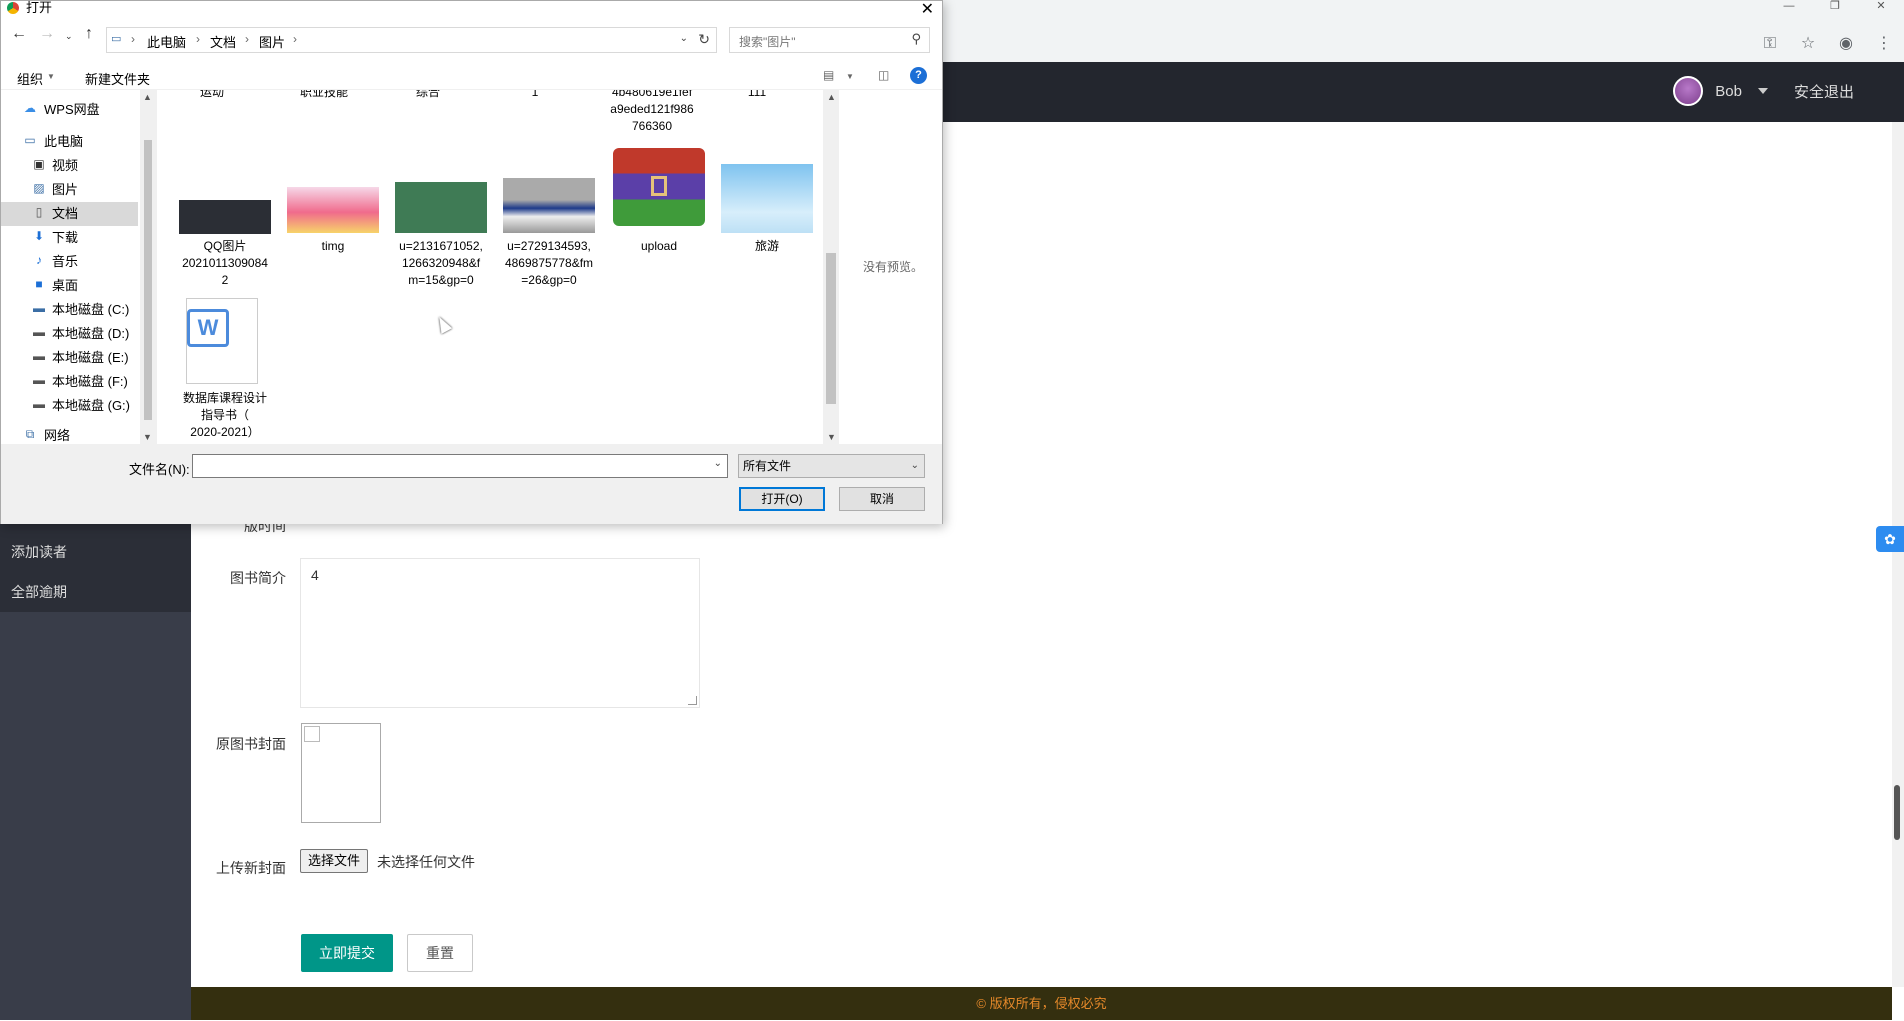 Image resolution: width=1904 pixels, height=1021 pixels. Describe the element at coordinates (535, 95) in the screenshot. I see `folder-item: 1` at that location.